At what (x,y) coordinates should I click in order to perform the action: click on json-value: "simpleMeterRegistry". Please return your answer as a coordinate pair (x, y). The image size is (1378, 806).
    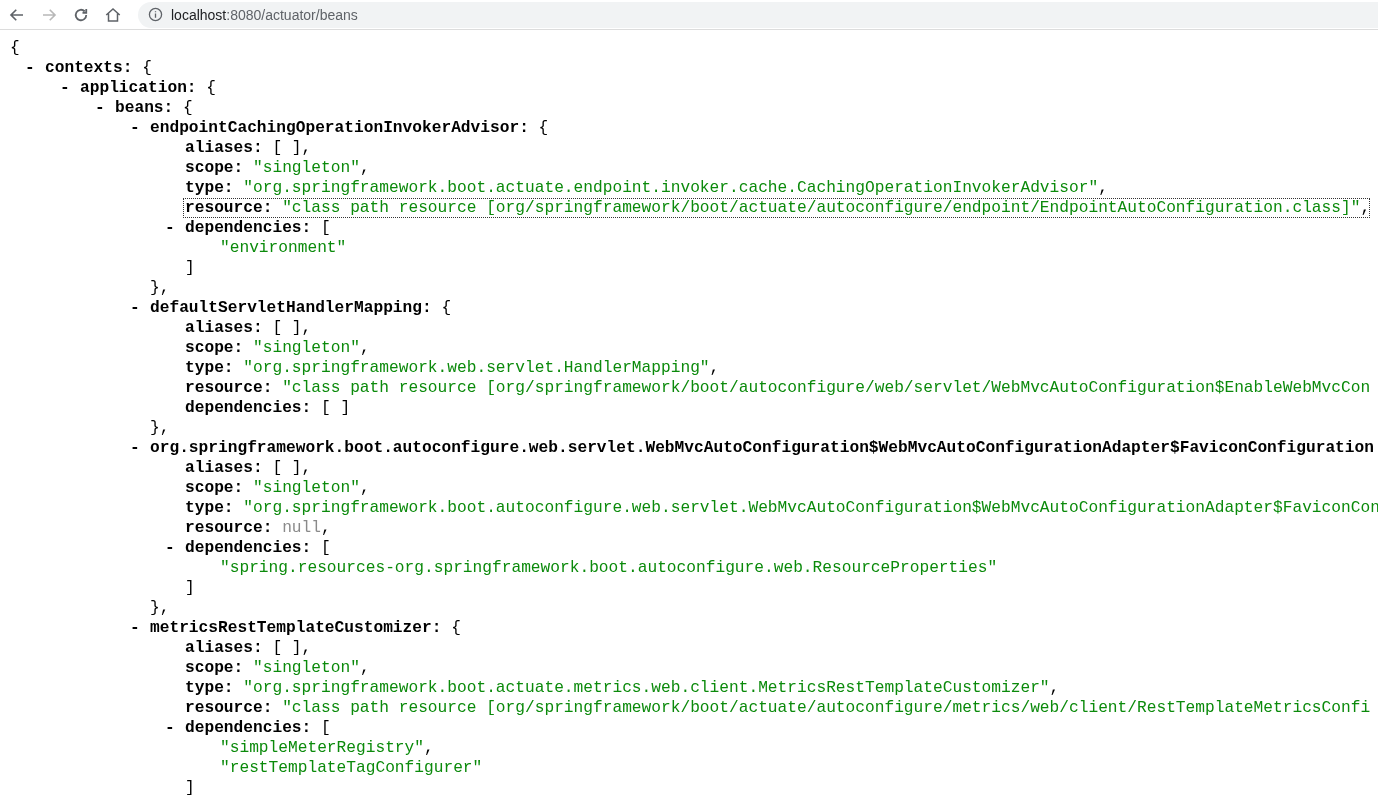
    Looking at the image, I should click on (322, 748).